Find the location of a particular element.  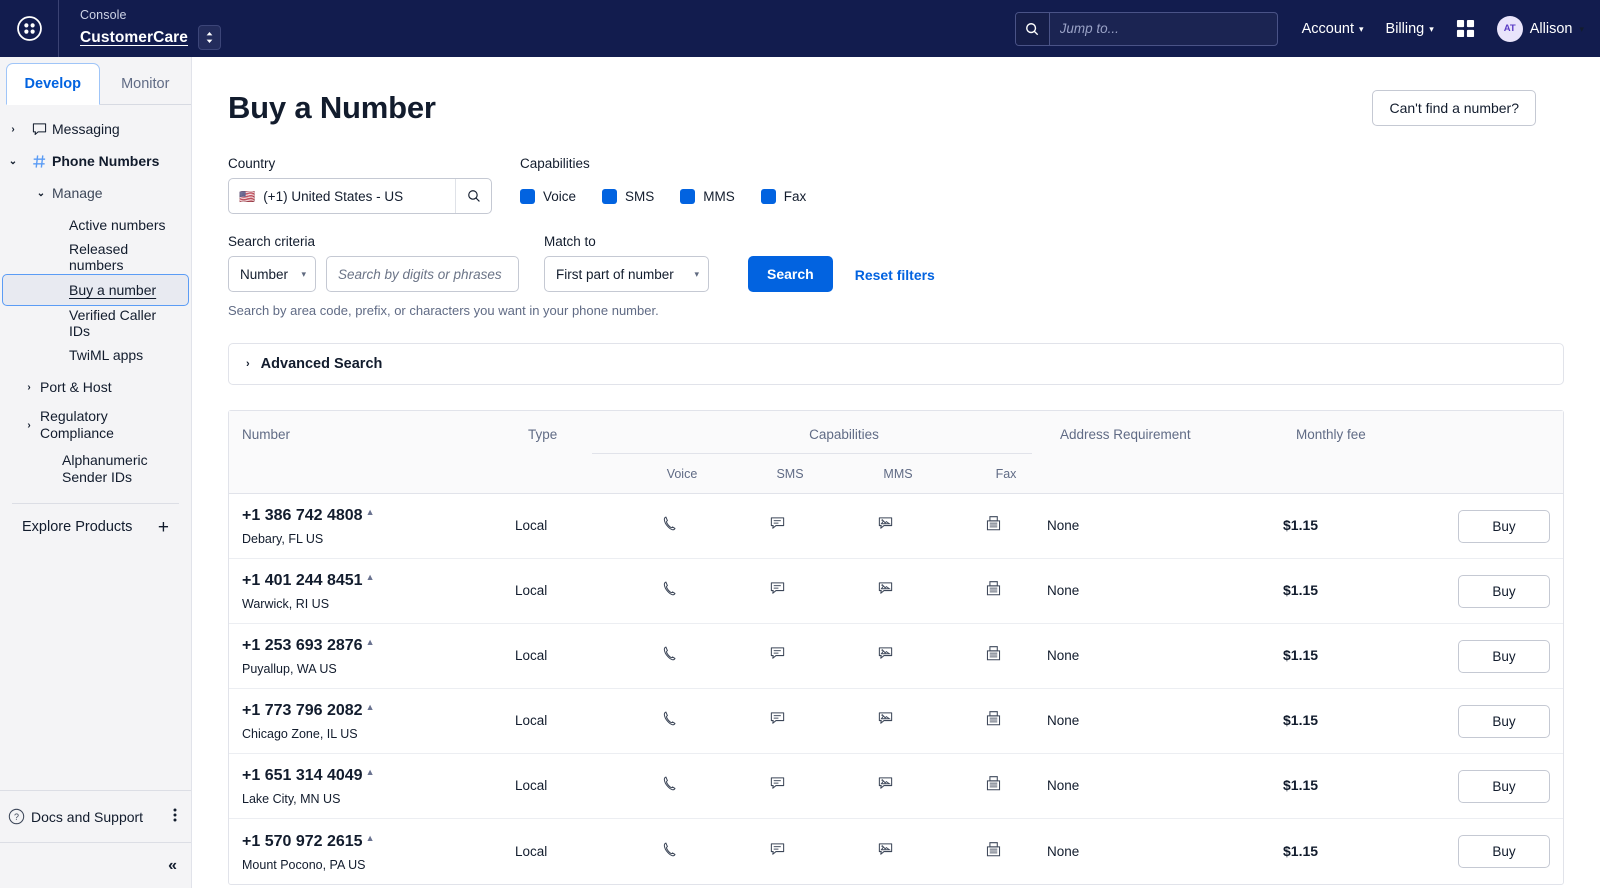

phone-icon is located at coordinates (669, 591).